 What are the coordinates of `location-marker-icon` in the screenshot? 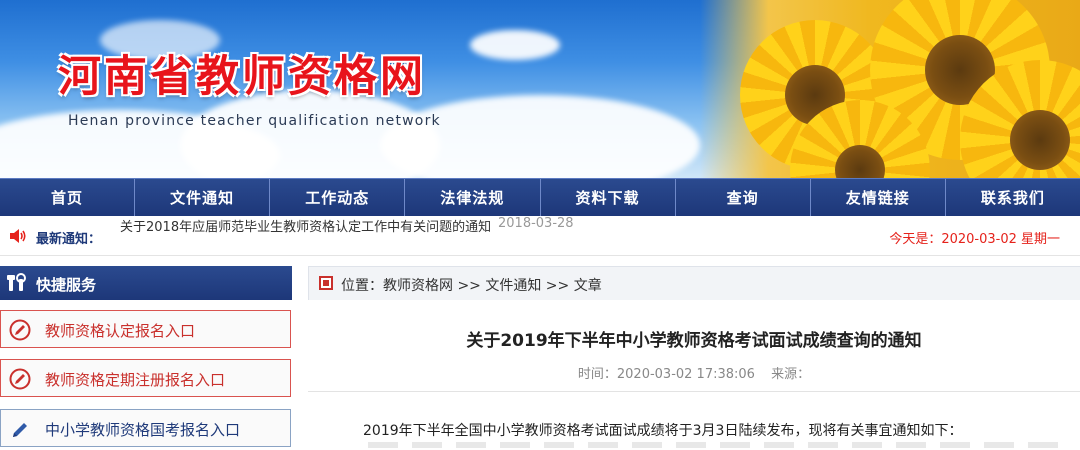 It's located at (326, 283).